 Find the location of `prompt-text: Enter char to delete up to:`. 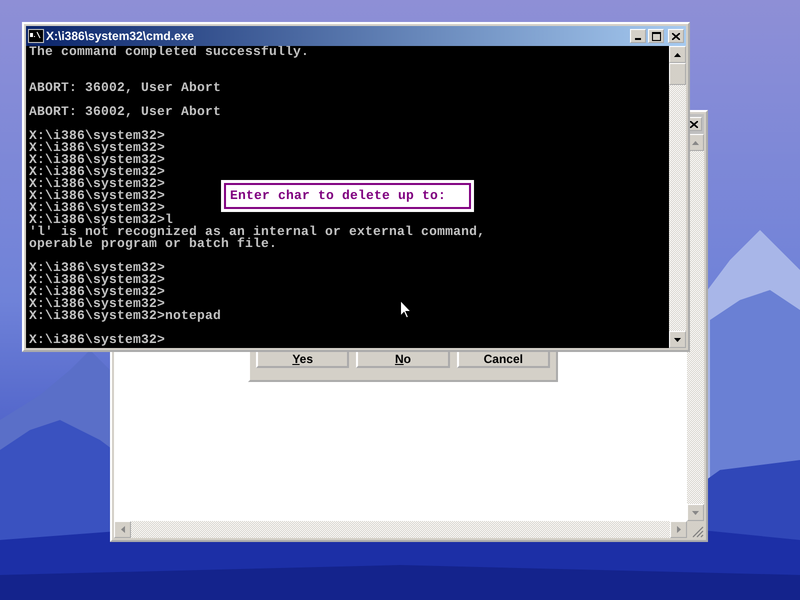

prompt-text: Enter char to delete up to: is located at coordinates (347, 196).